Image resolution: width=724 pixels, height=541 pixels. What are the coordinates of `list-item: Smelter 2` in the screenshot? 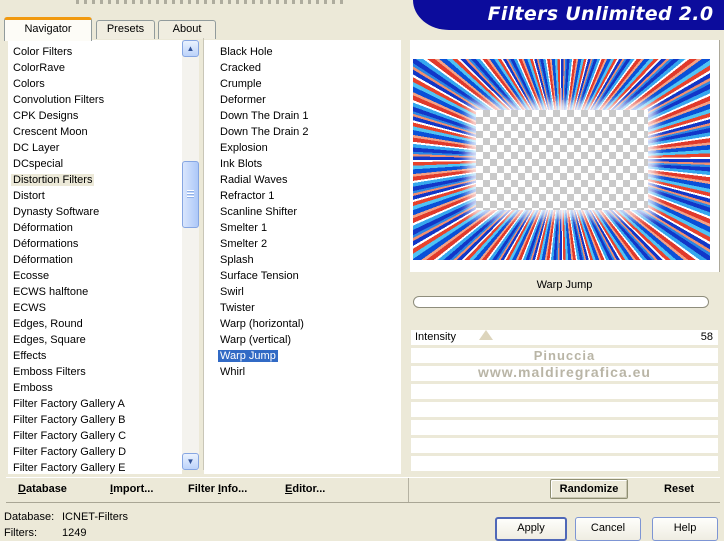 It's located at (302, 244).